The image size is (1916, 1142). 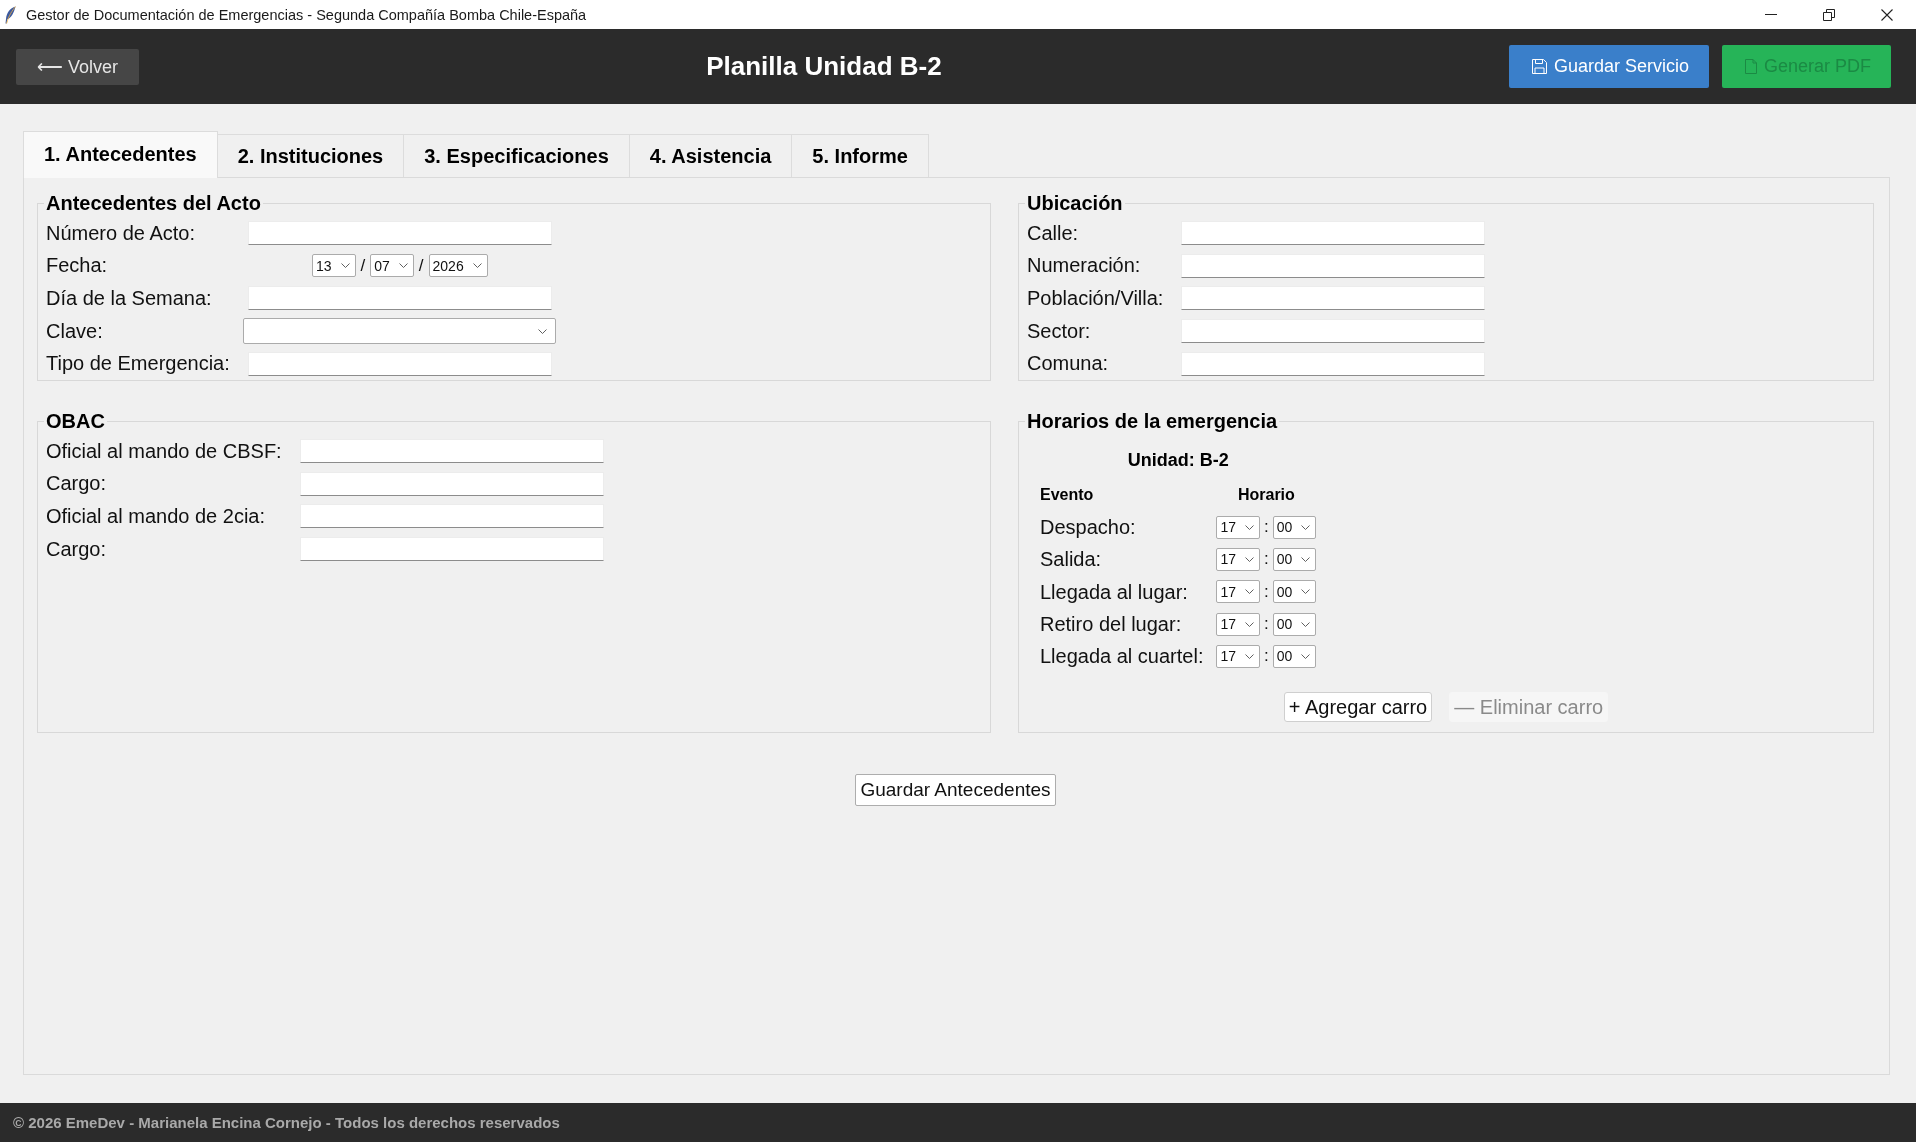 What do you see at coordinates (1111, 624) in the screenshot?
I see `event-label: Retiro del lugar:` at bounding box center [1111, 624].